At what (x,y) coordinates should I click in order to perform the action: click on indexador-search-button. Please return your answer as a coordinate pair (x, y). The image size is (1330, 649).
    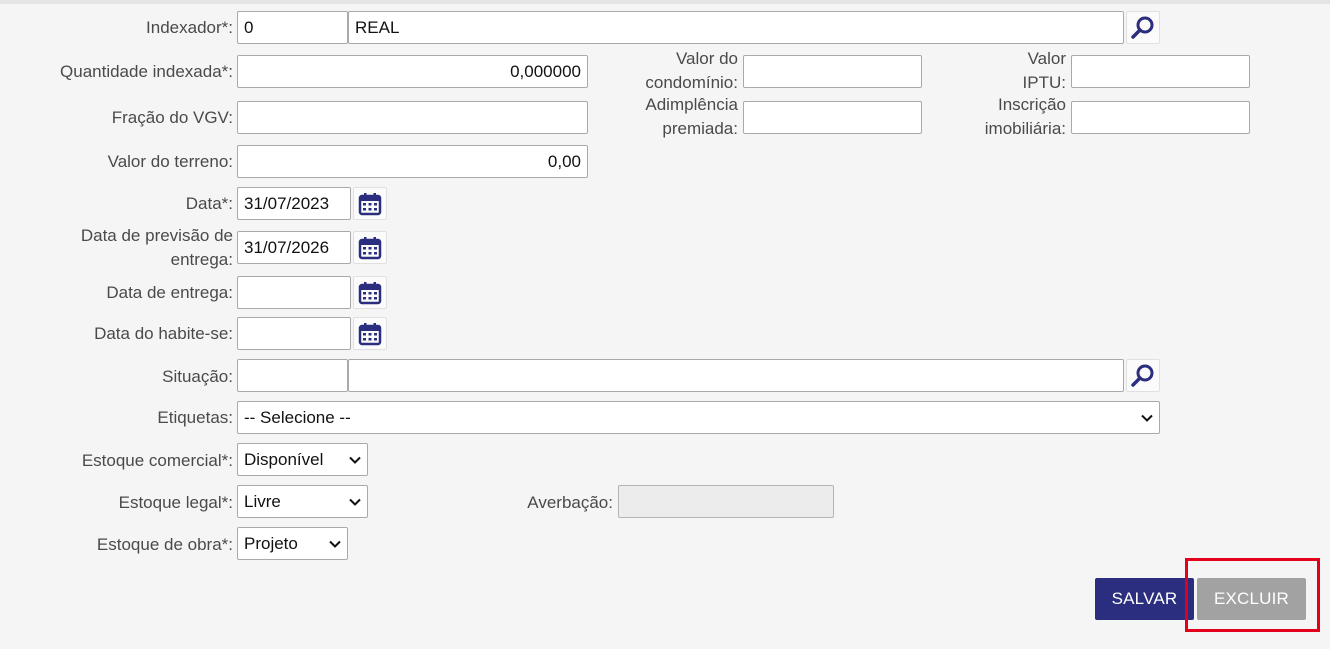
    Looking at the image, I should click on (1143, 27).